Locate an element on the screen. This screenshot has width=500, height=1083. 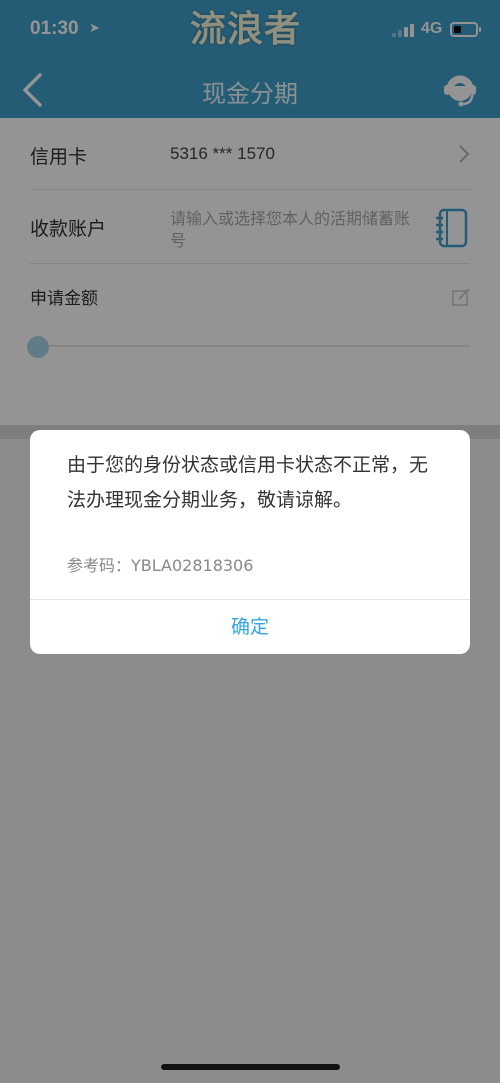
dialog-reference-code: 参考码：YBLA02818306 is located at coordinates (160, 565).